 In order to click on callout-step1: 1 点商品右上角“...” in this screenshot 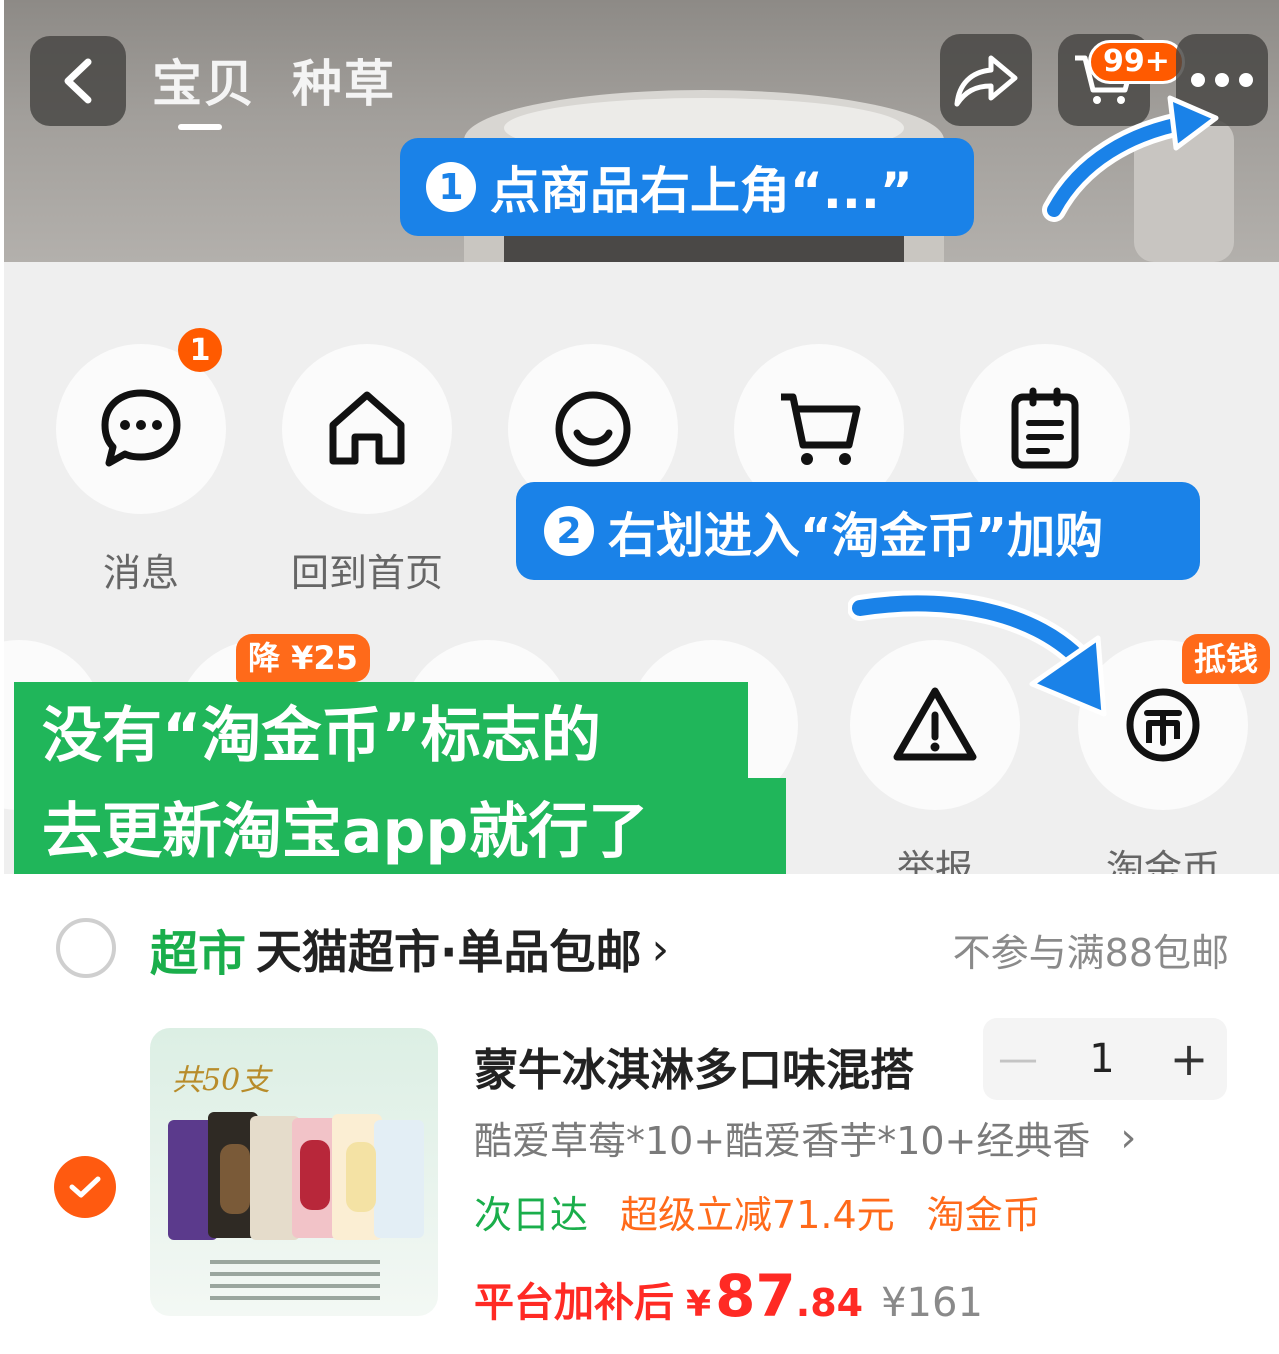, I will do `click(687, 187)`.